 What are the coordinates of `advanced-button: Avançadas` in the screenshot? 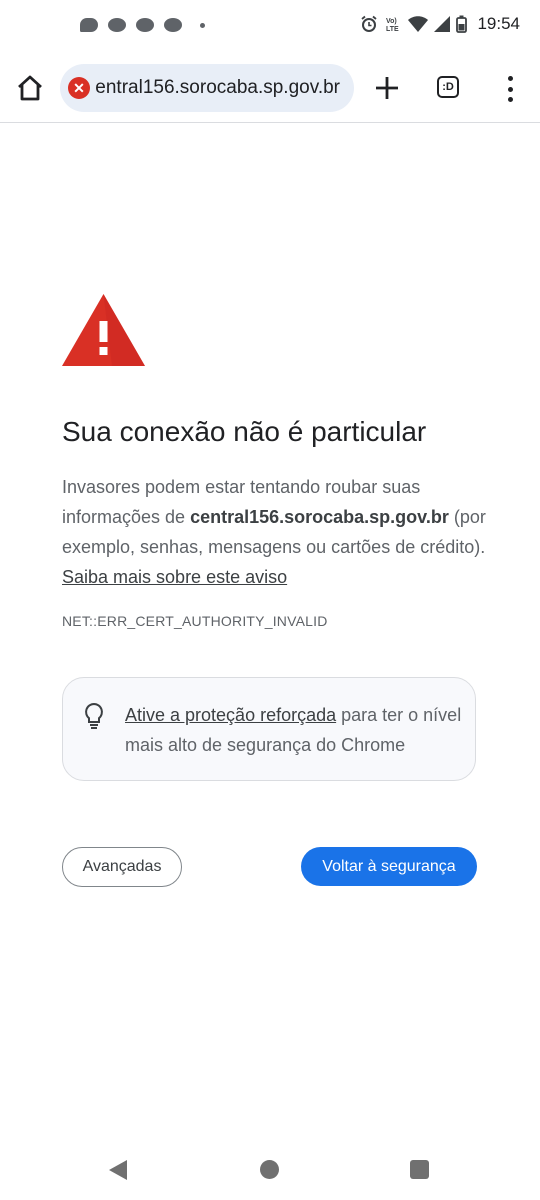 It's located at (122, 867).